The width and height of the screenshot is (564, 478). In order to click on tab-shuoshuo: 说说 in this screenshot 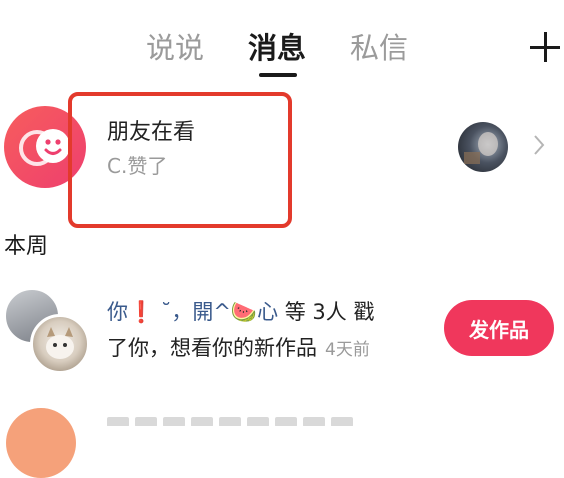, I will do `click(175, 48)`.